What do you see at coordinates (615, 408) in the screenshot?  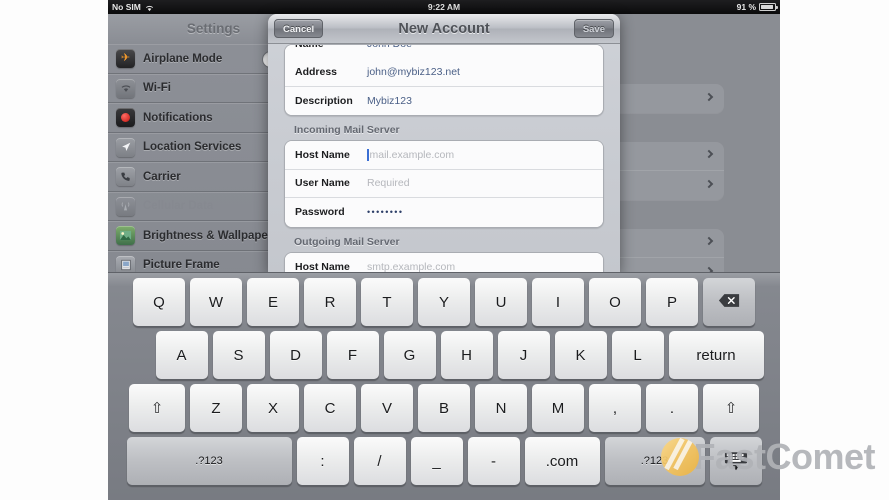 I see `key-comma: ,` at bounding box center [615, 408].